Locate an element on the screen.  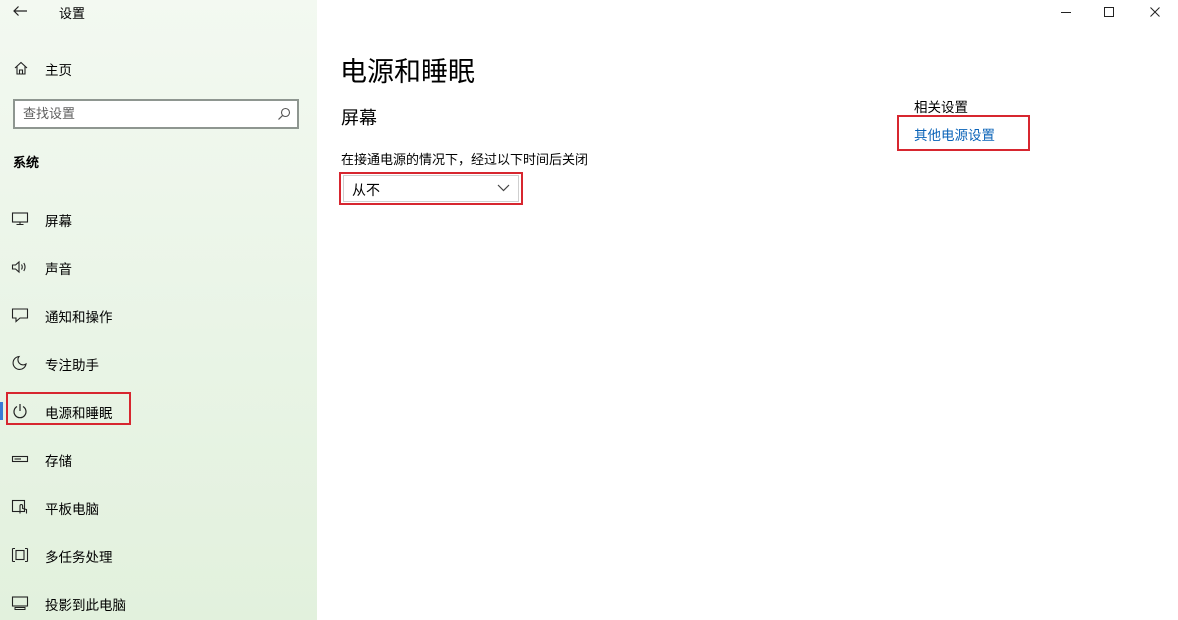
sidebar-item-notifications: 通知和操作 is located at coordinates (158, 315).